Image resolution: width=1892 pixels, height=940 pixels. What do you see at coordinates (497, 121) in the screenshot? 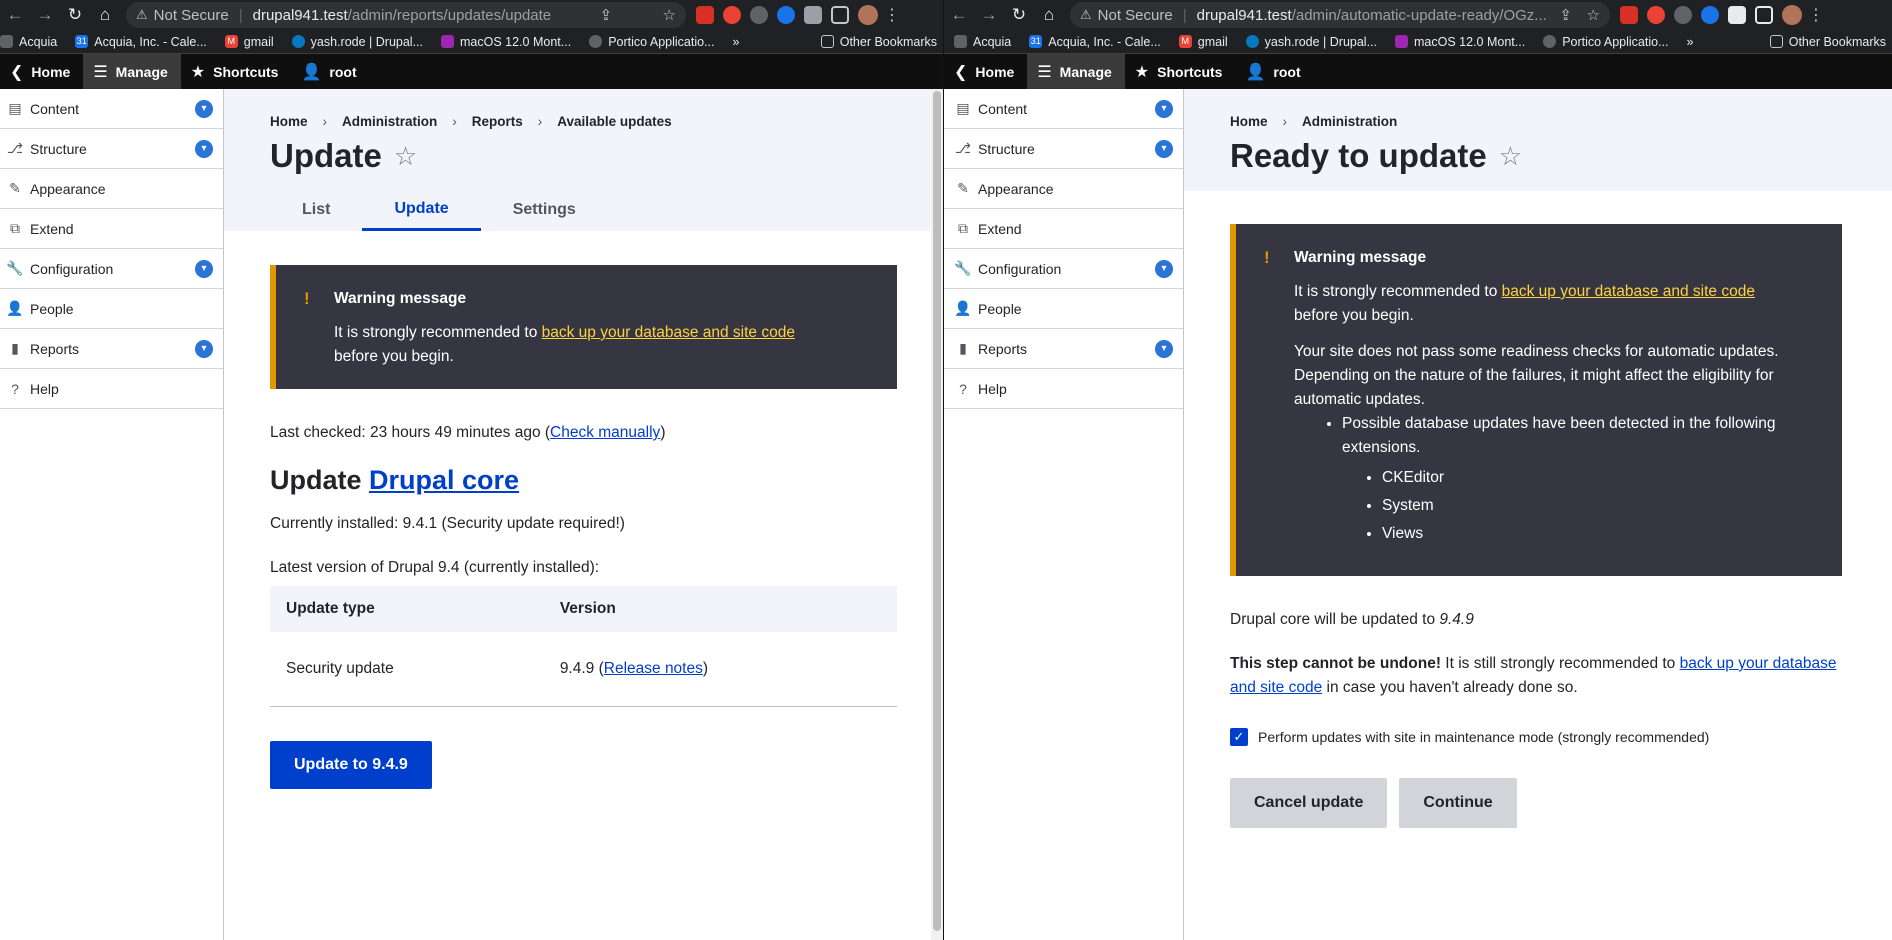
I see `breadcrumb-reports: Reports` at bounding box center [497, 121].